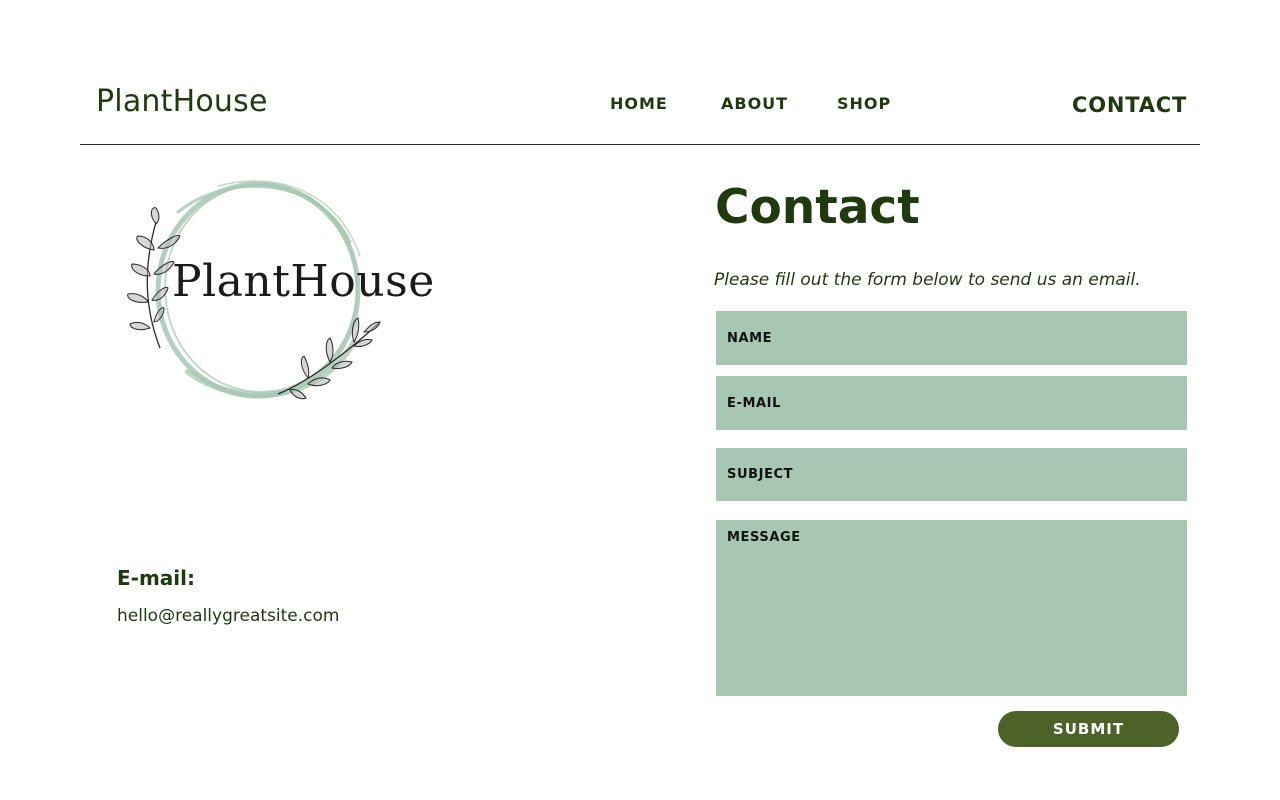 The width and height of the screenshot is (1280, 800). I want to click on submit-button: SUBMIT, so click(1088, 729).